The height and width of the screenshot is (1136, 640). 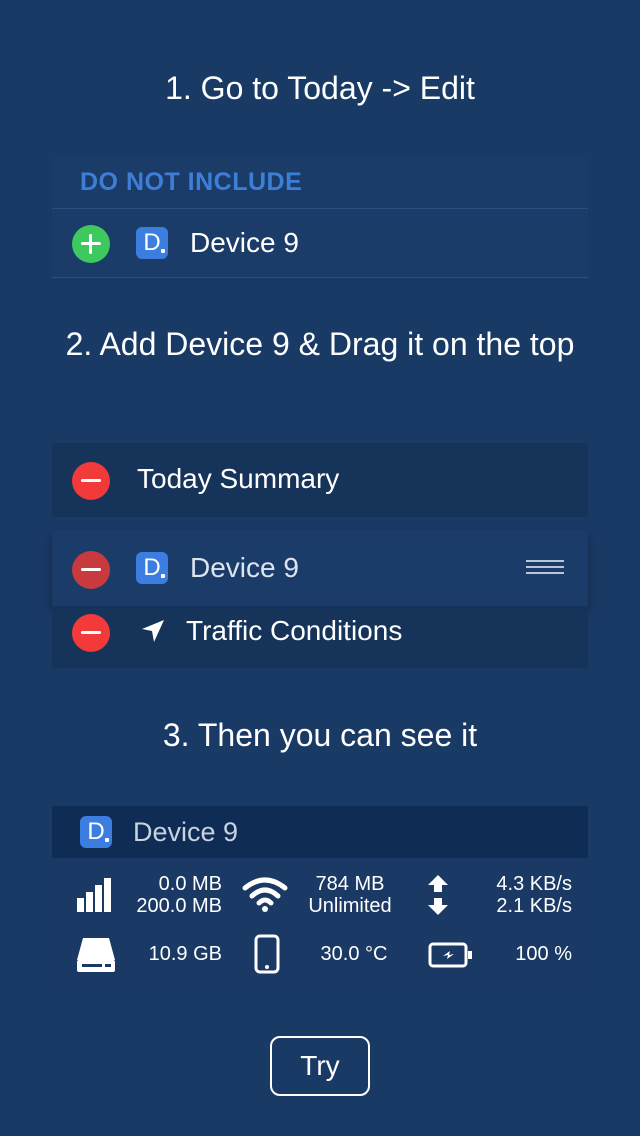 I want to click on wifi-icon, so click(x=265, y=894).